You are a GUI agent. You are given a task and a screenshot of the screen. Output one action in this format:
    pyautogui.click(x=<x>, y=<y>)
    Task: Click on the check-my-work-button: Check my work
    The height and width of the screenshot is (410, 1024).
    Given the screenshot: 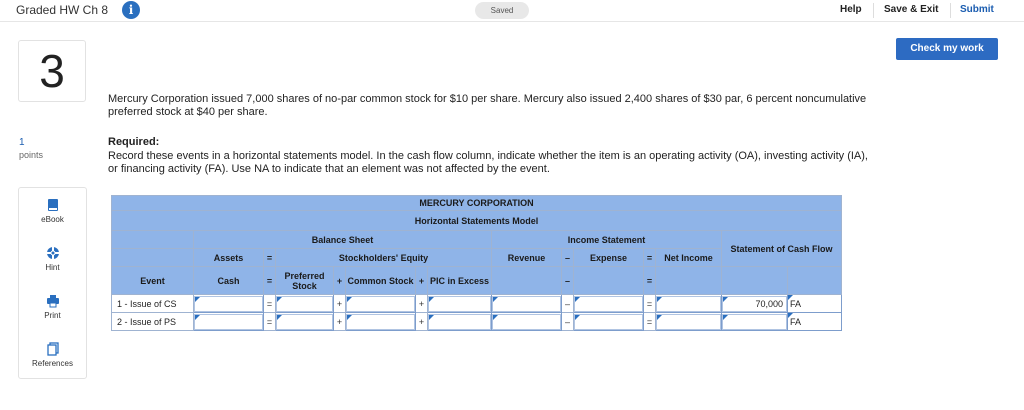 What is the action you would take?
    pyautogui.click(x=947, y=49)
    